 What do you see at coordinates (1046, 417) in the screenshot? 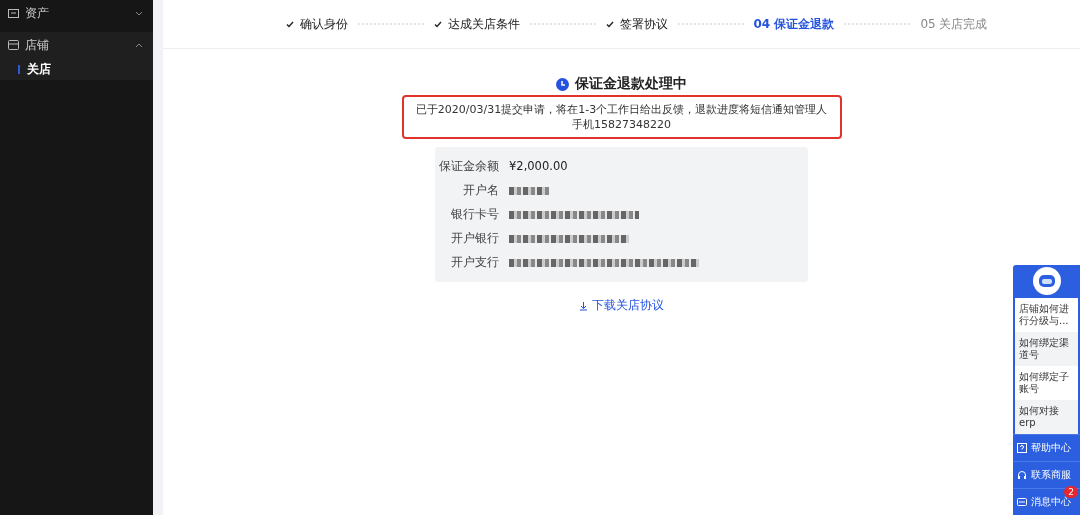
I see `help-question: 如何对接erp` at bounding box center [1046, 417].